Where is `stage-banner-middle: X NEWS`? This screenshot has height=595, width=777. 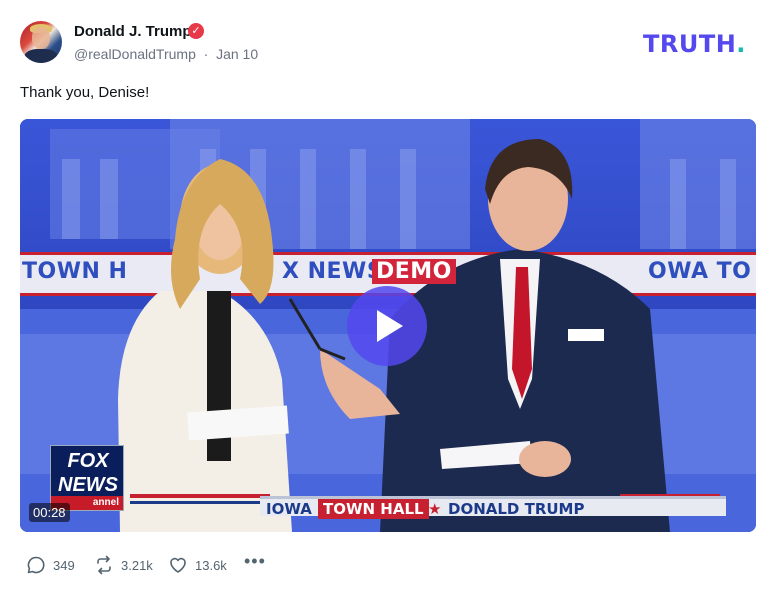
stage-banner-middle: X NEWS is located at coordinates (333, 271).